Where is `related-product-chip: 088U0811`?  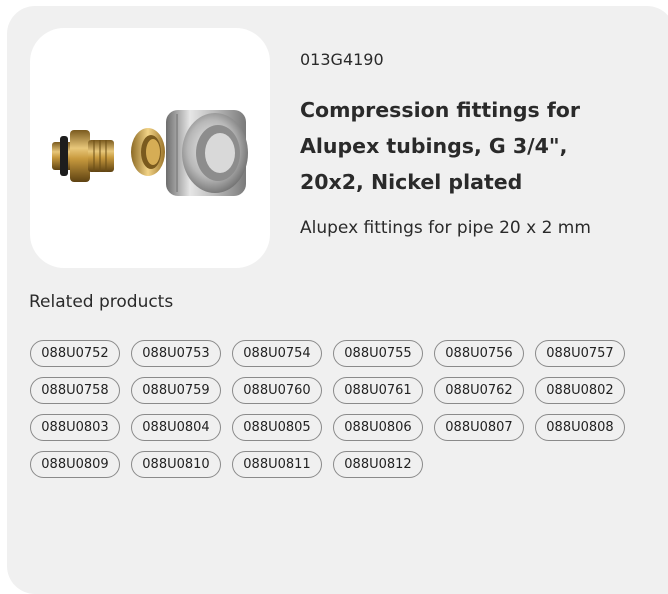 related-product-chip: 088U0811 is located at coordinates (277, 464).